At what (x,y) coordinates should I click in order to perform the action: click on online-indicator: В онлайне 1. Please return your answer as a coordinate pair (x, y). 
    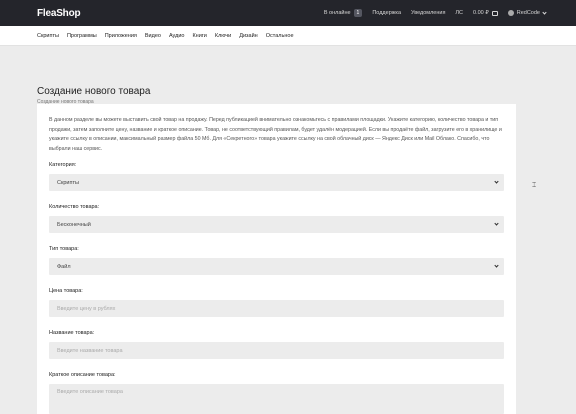
    Looking at the image, I should click on (343, 13).